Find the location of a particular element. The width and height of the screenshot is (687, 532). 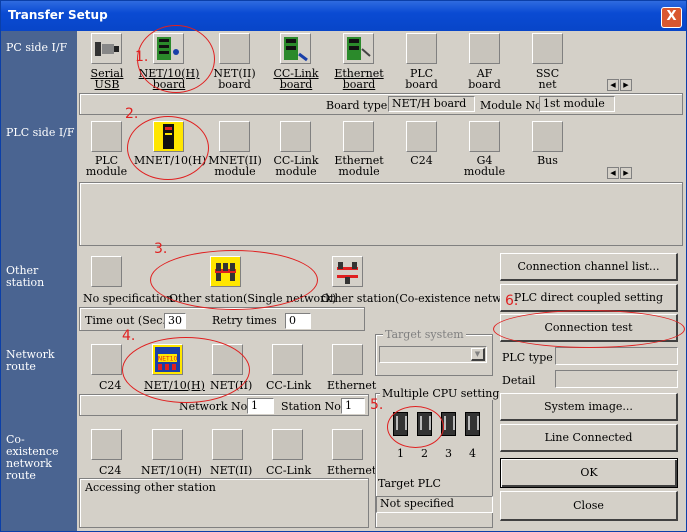

plc-scroll-right-icon: ▶ is located at coordinates (626, 173).